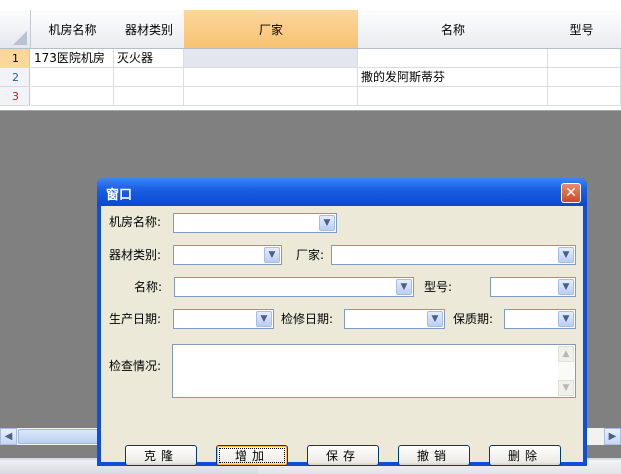 The image size is (621, 474). I want to click on row-header: 3, so click(15, 96).